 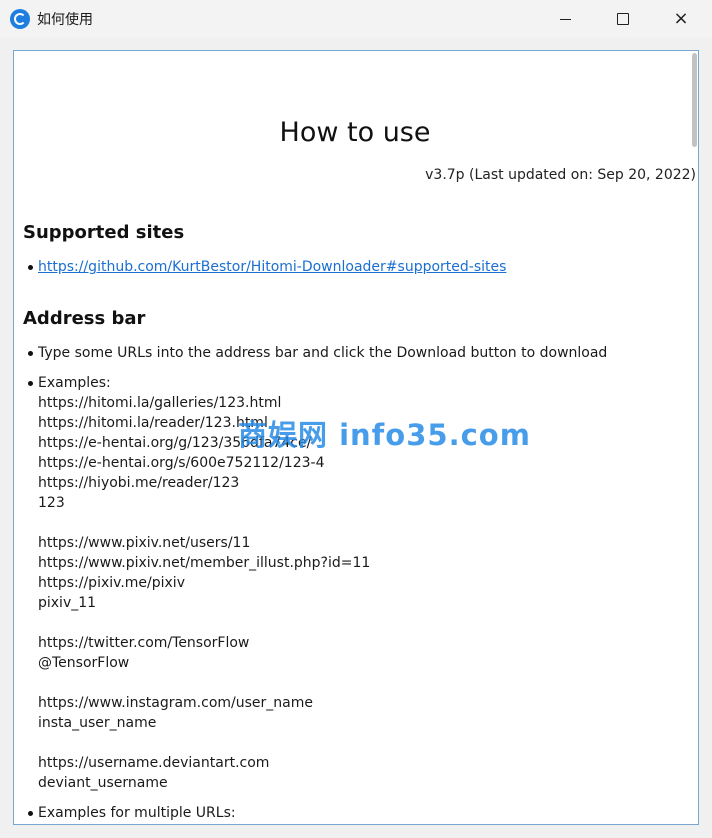 What do you see at coordinates (384, 435) in the screenshot?
I see `site-watermark: 商娱网 info35.com` at bounding box center [384, 435].